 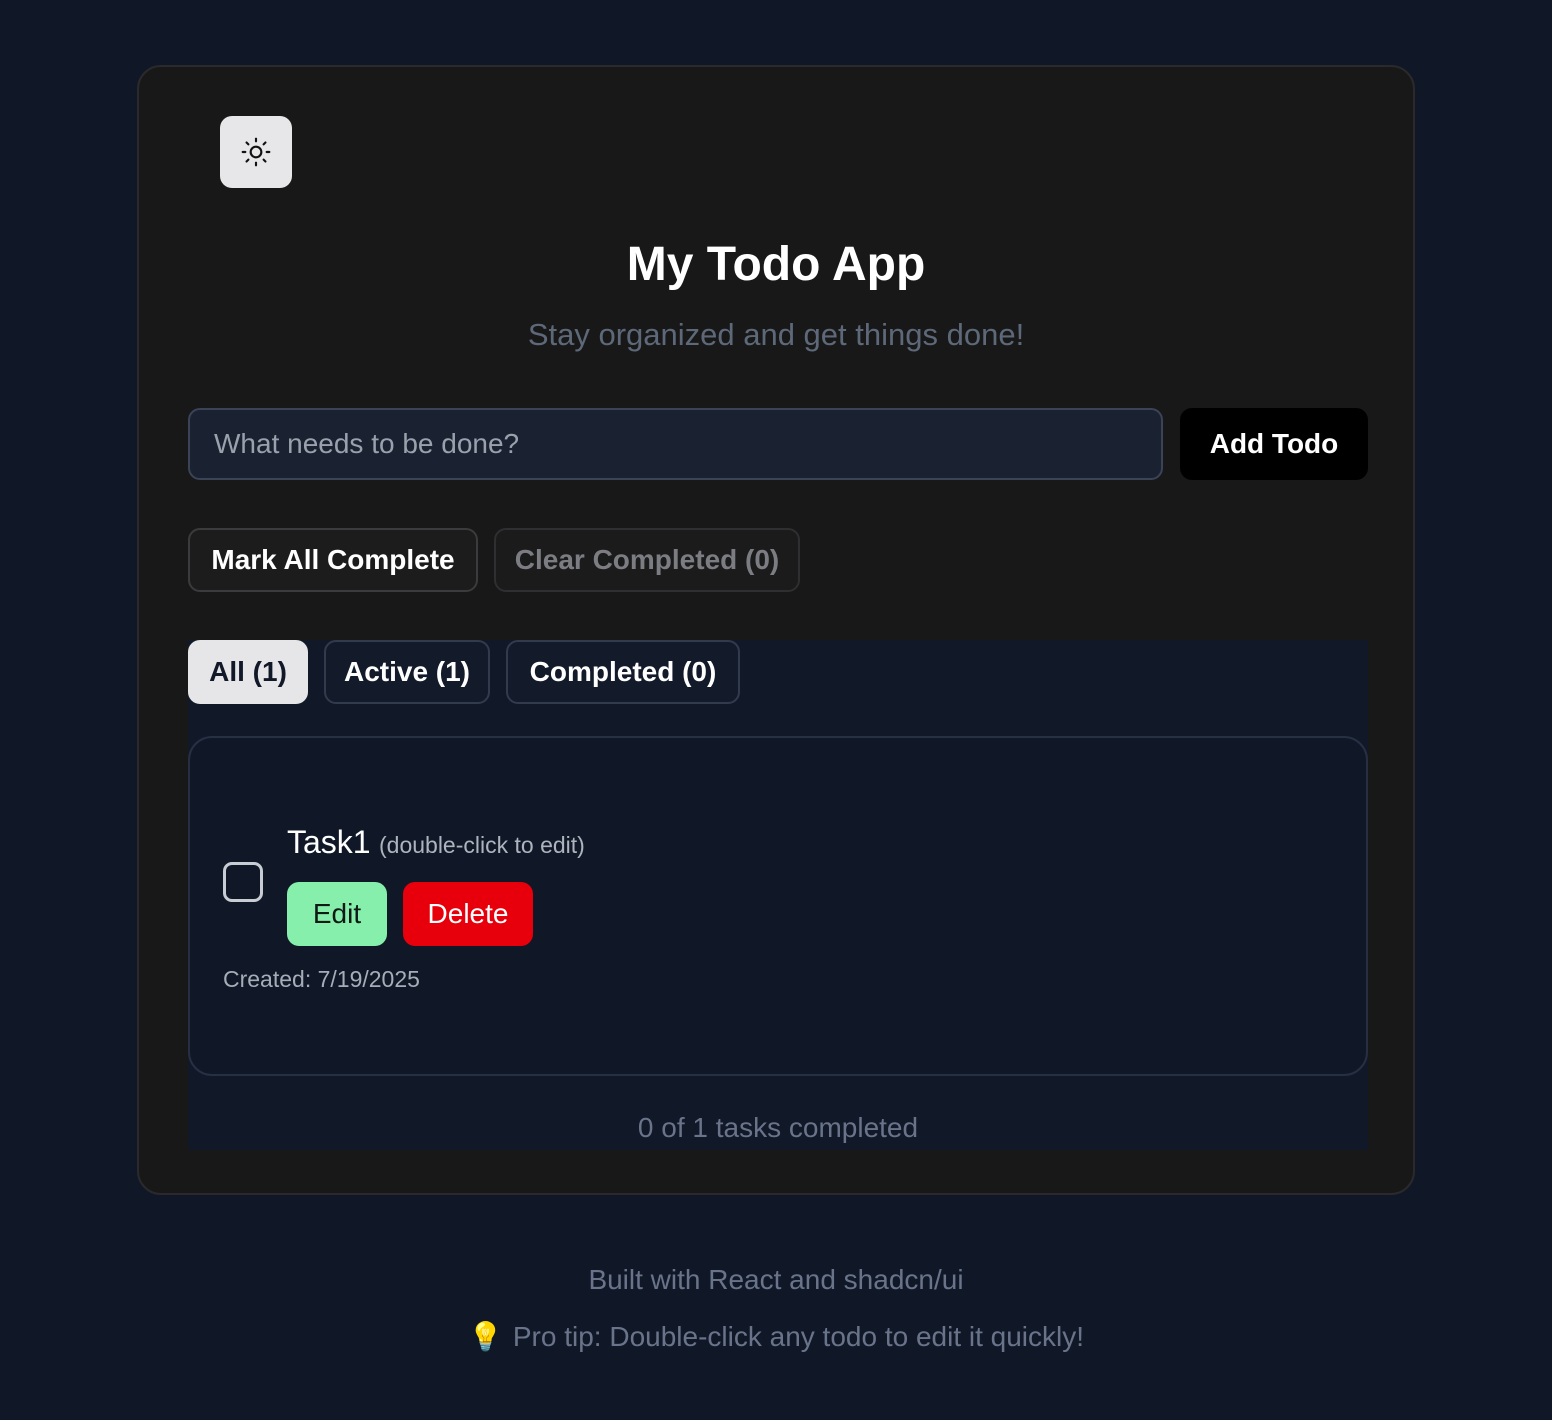 I want to click on tab-active: Active (1), so click(x=407, y=672).